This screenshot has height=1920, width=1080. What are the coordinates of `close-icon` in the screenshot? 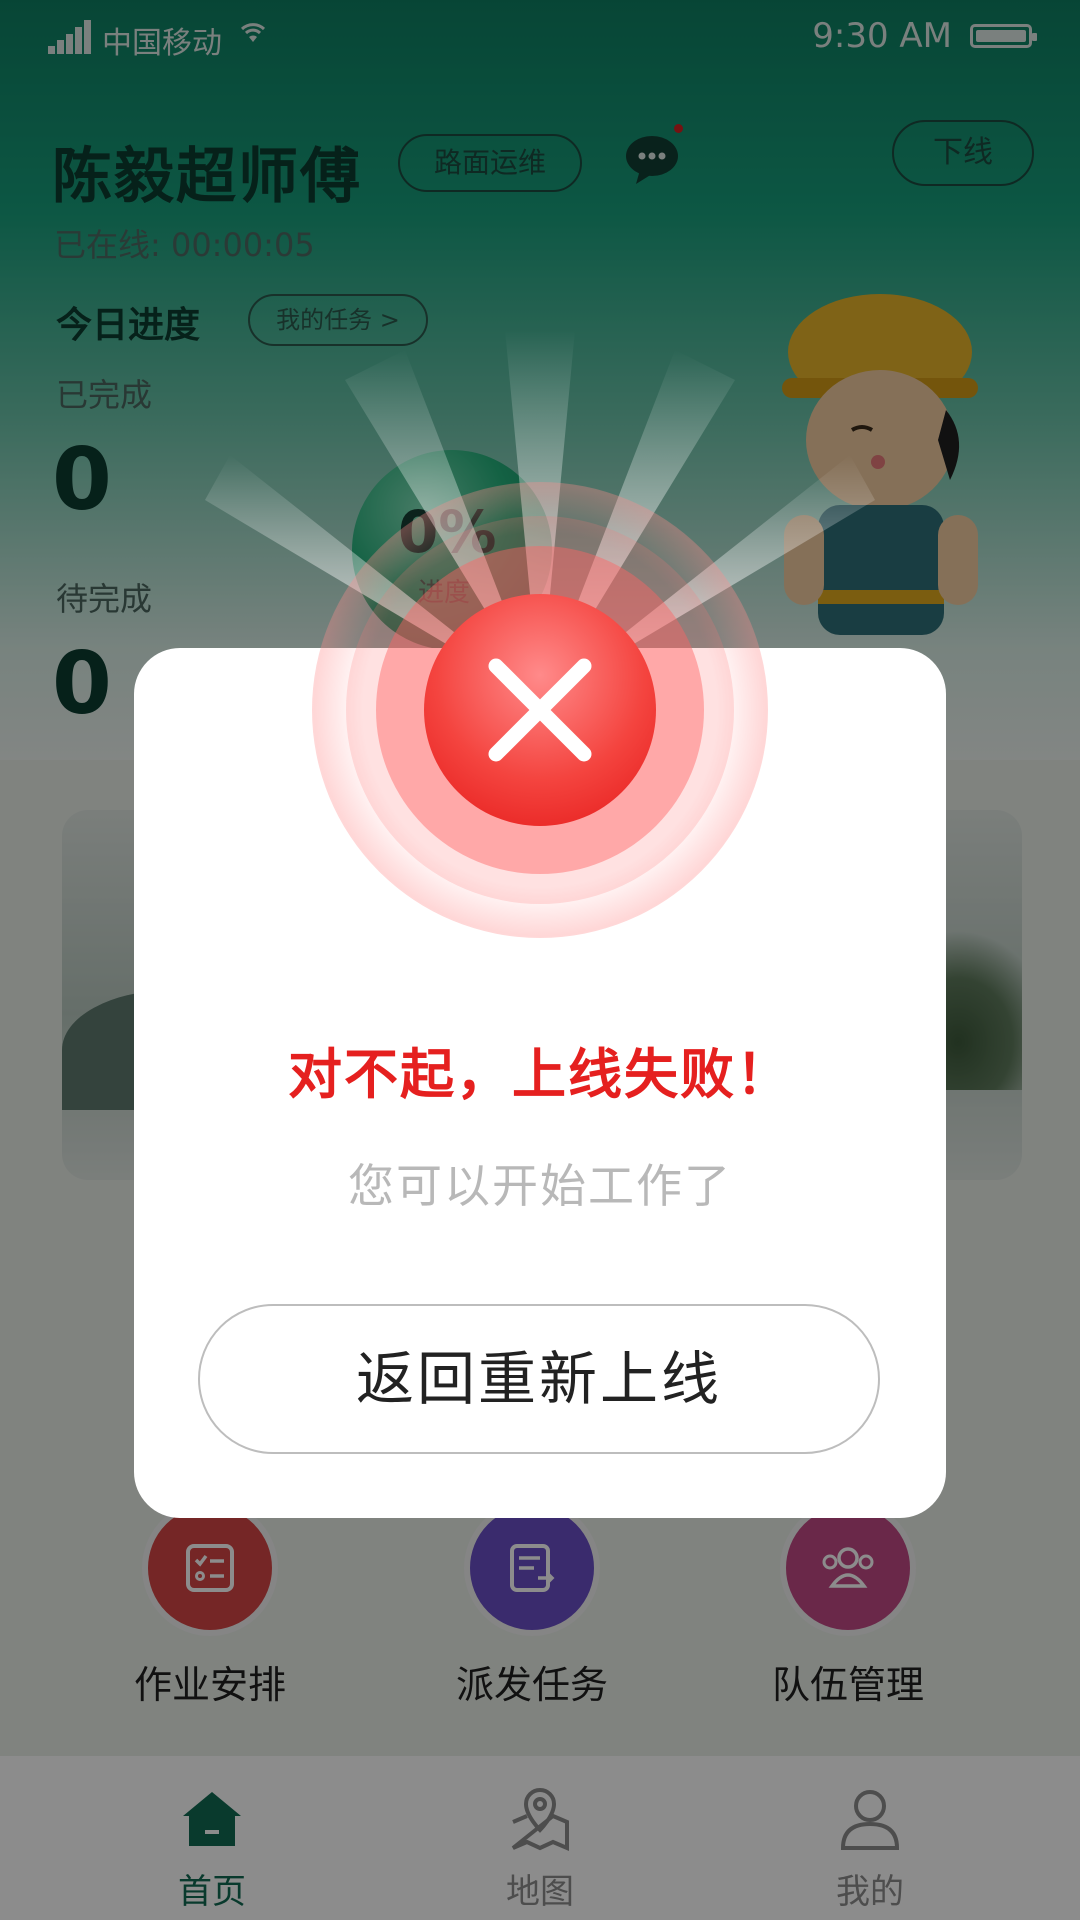 It's located at (540, 710).